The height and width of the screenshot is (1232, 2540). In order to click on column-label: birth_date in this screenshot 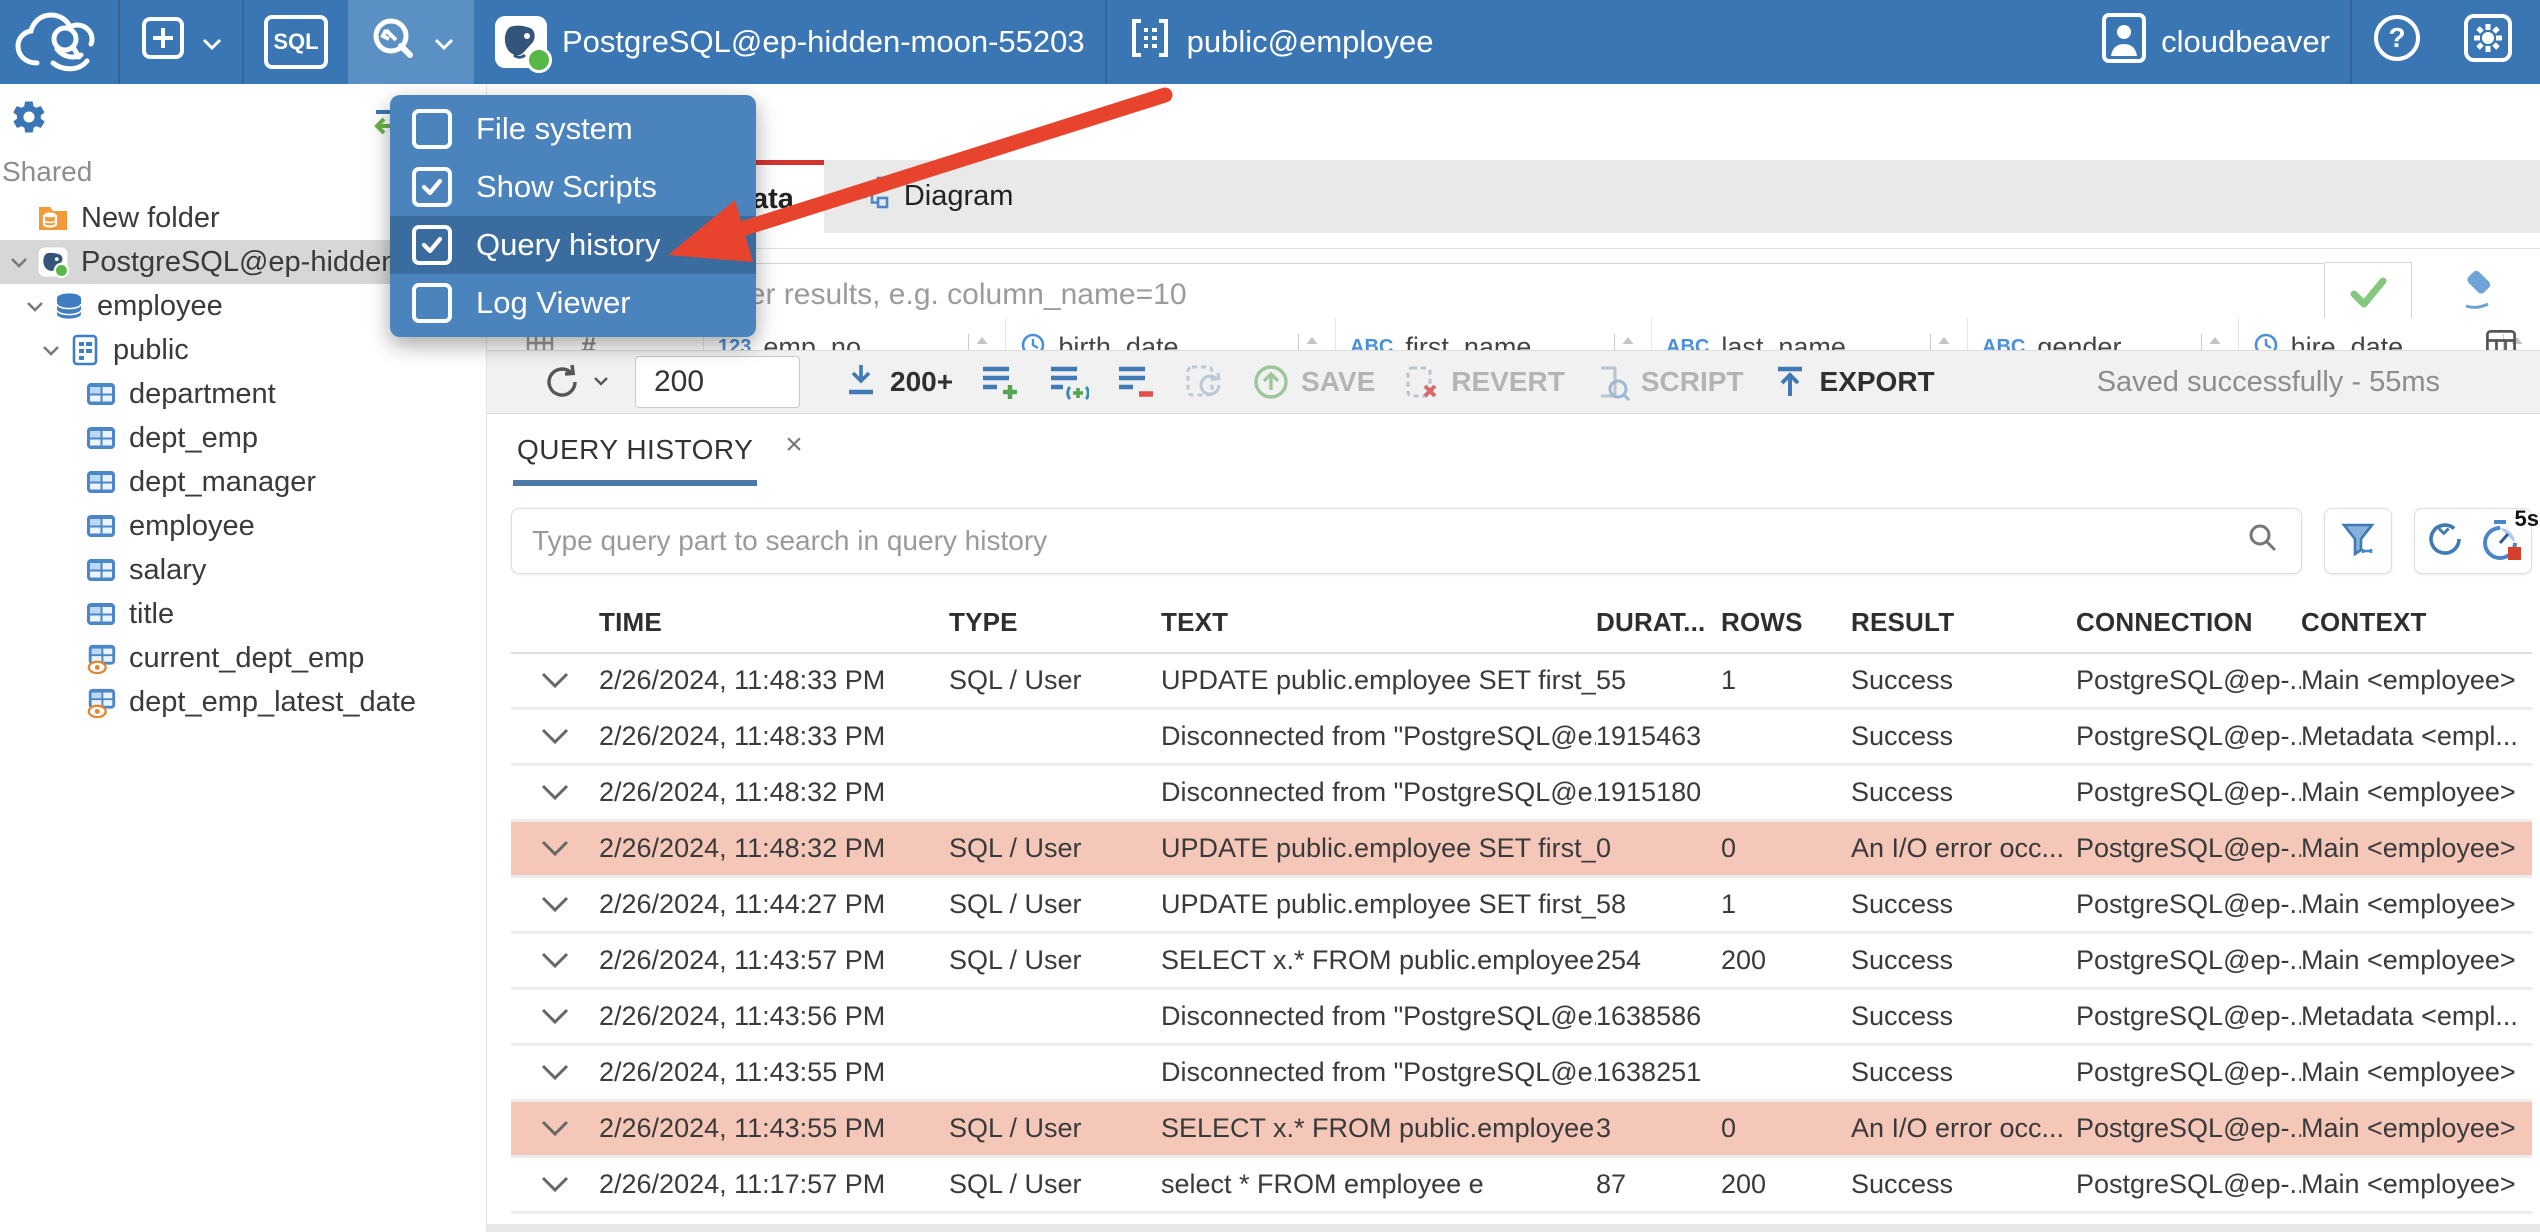, I will do `click(1118, 341)`.